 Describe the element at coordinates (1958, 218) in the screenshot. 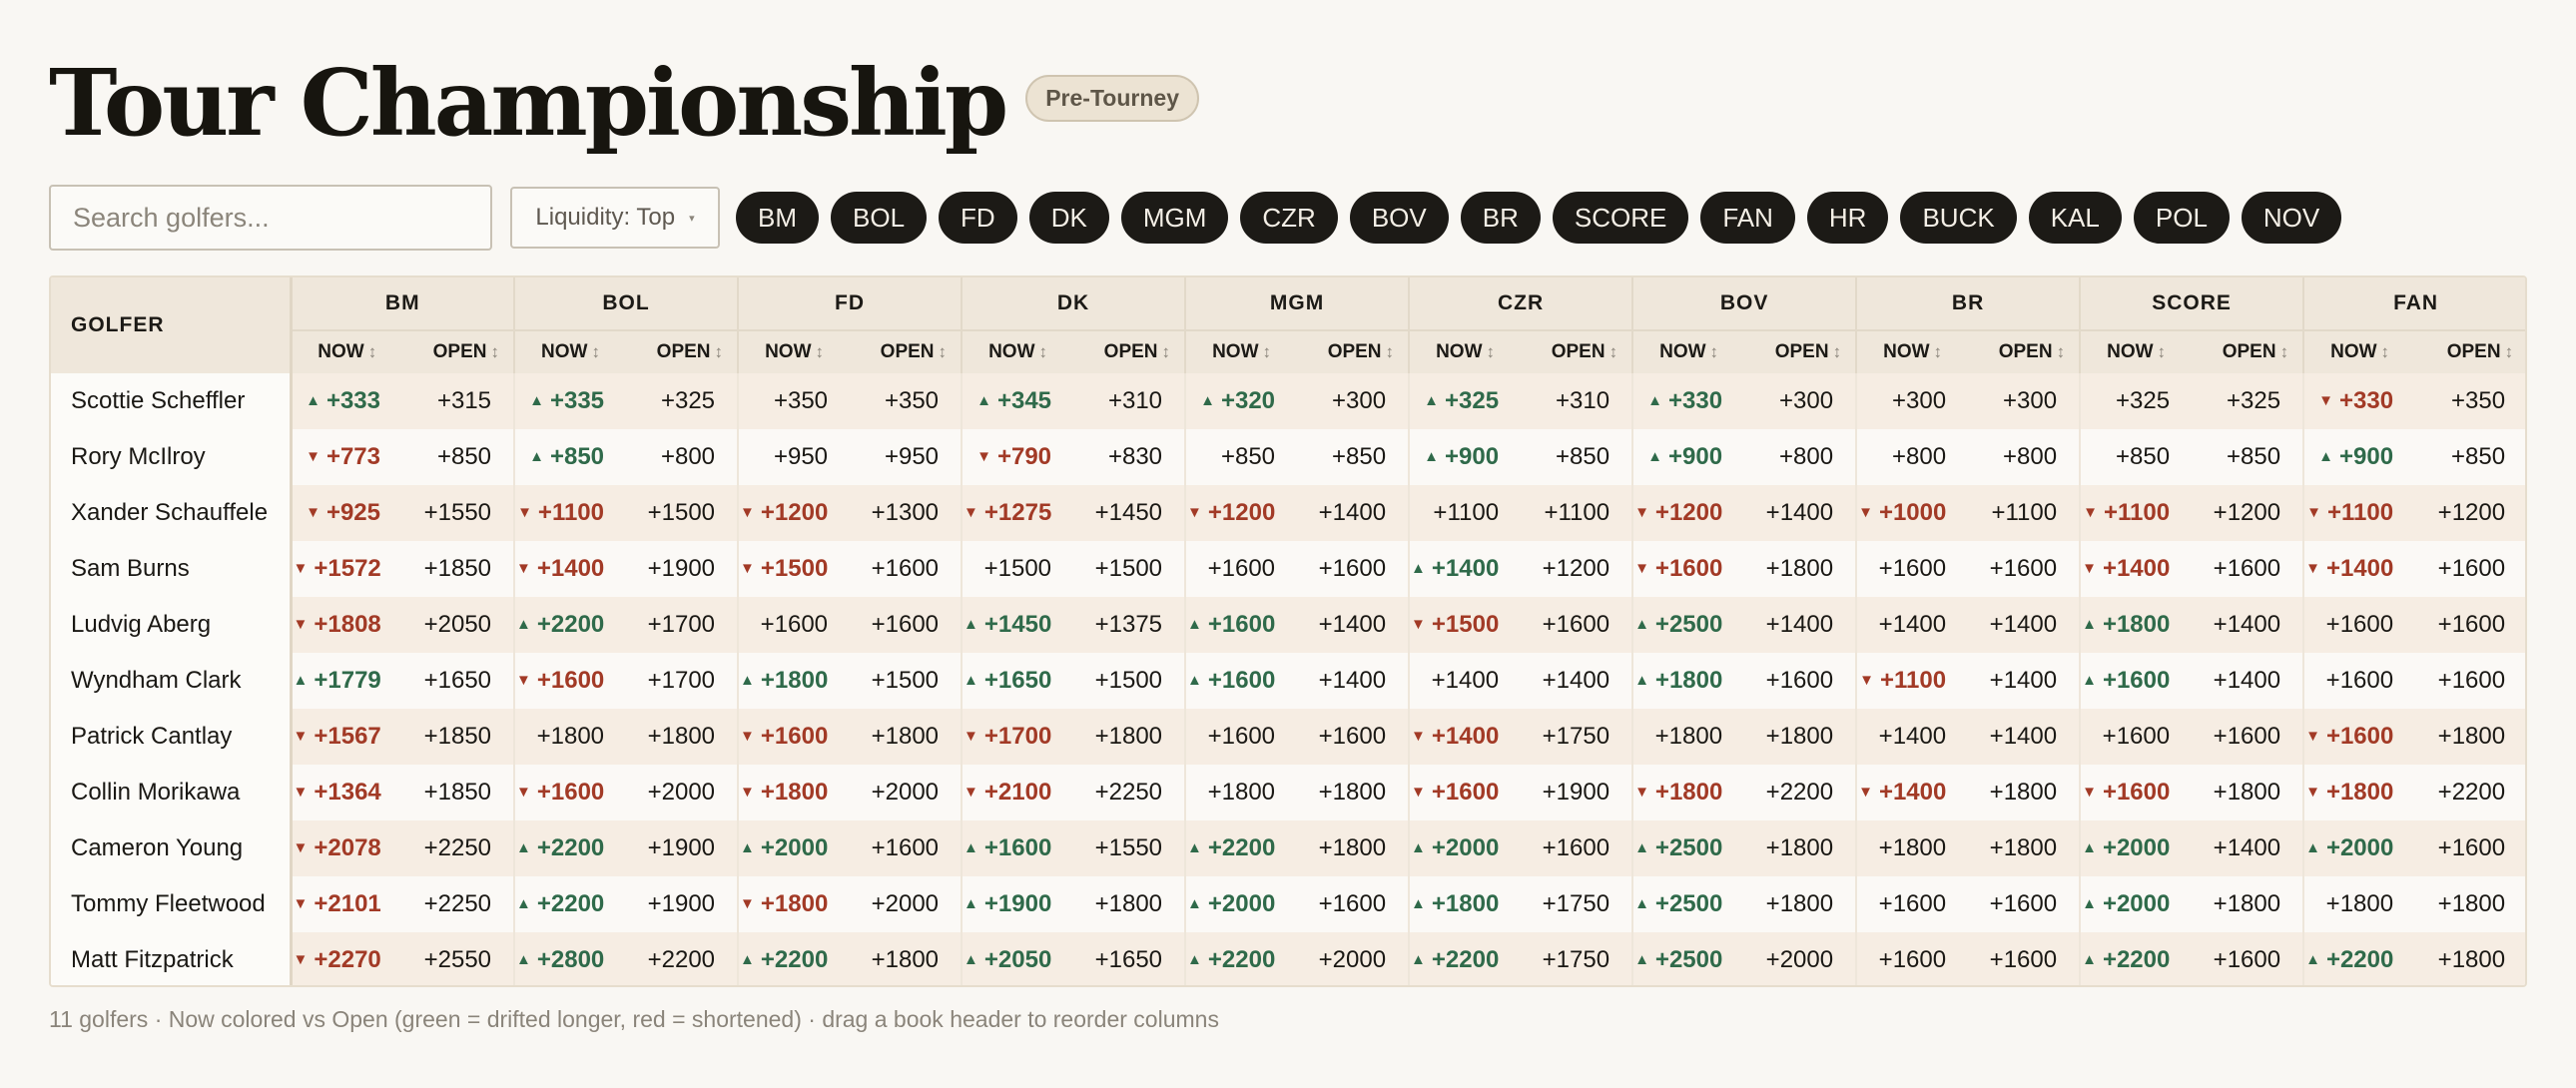

I see `book-pill-buck: BUCK` at that location.